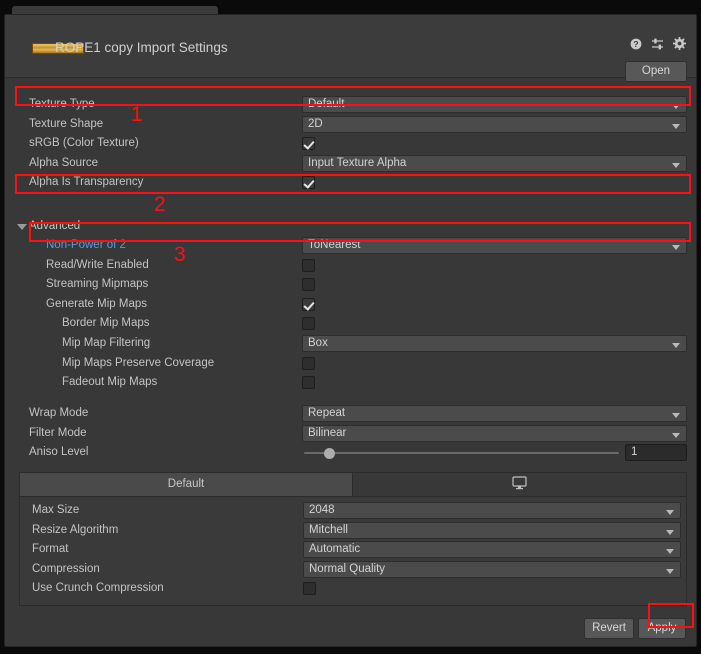  What do you see at coordinates (137, 114) in the screenshot?
I see `annotation-marker-1: 1` at bounding box center [137, 114].